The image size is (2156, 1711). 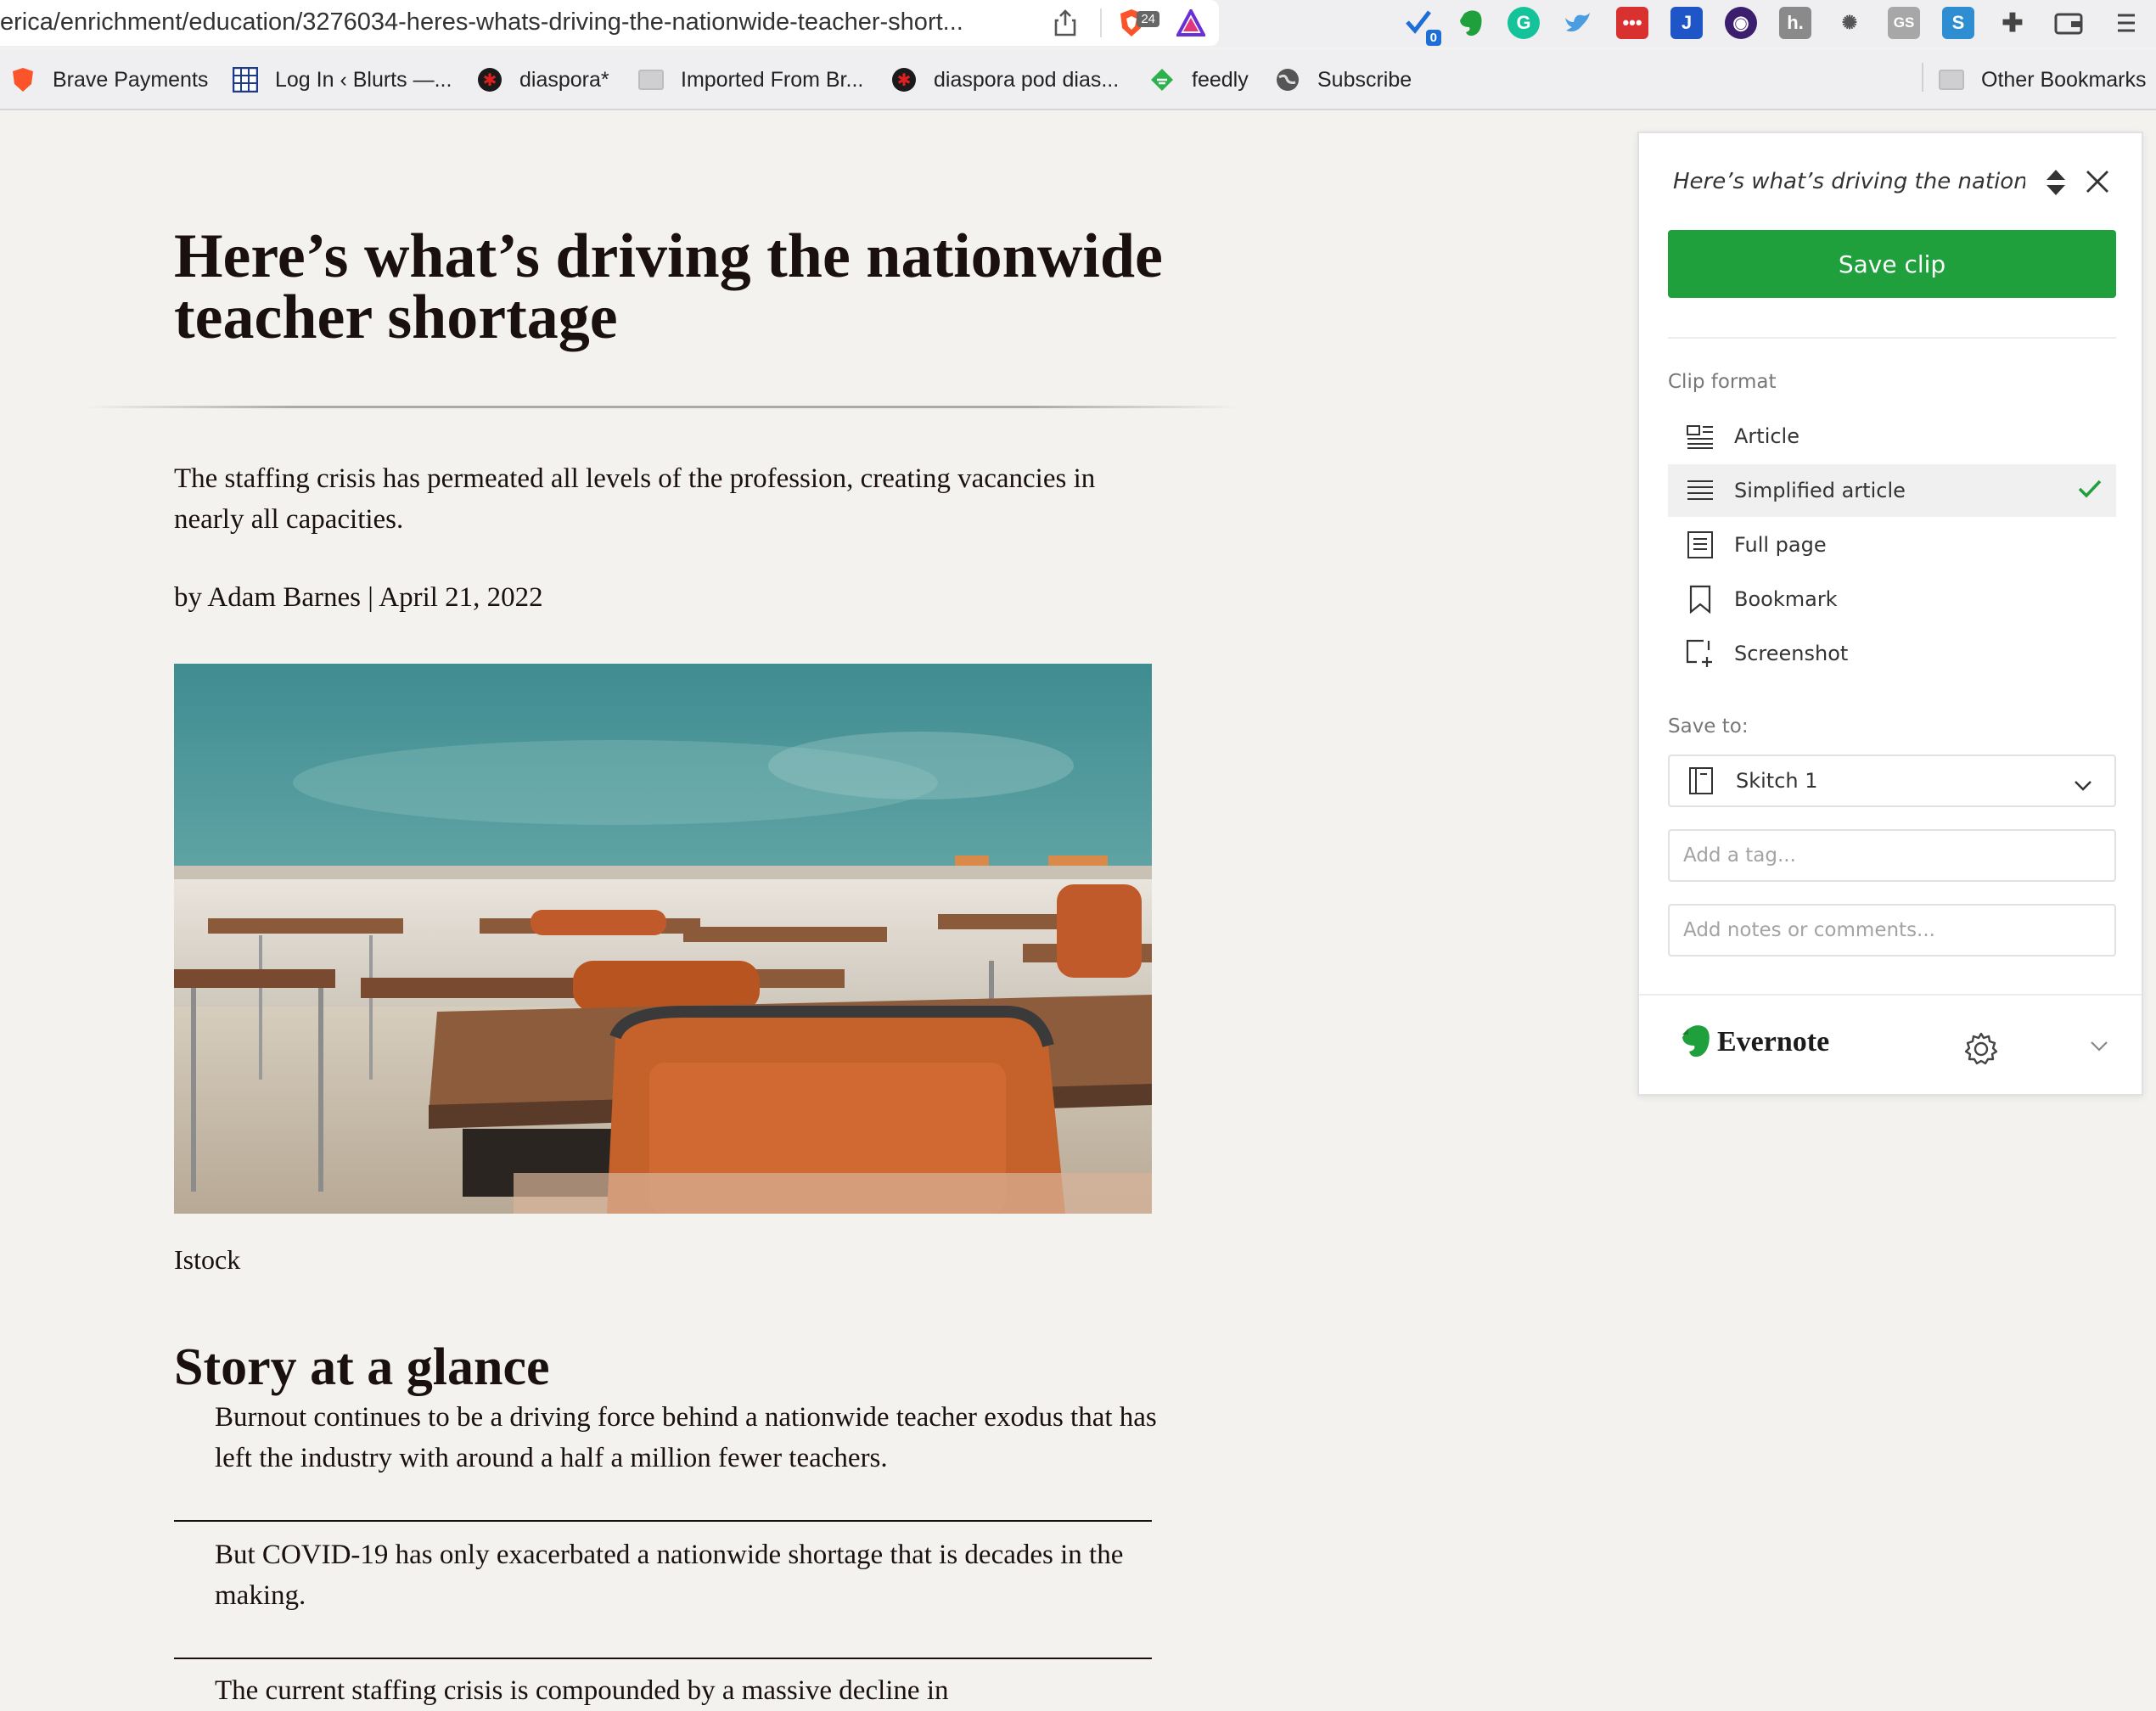 I want to click on bird-extension-icon, so click(x=1578, y=23).